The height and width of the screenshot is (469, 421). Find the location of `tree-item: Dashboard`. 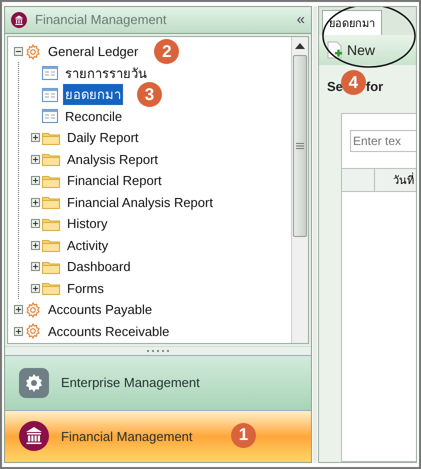

tree-item: Dashboard is located at coordinates (99, 266).